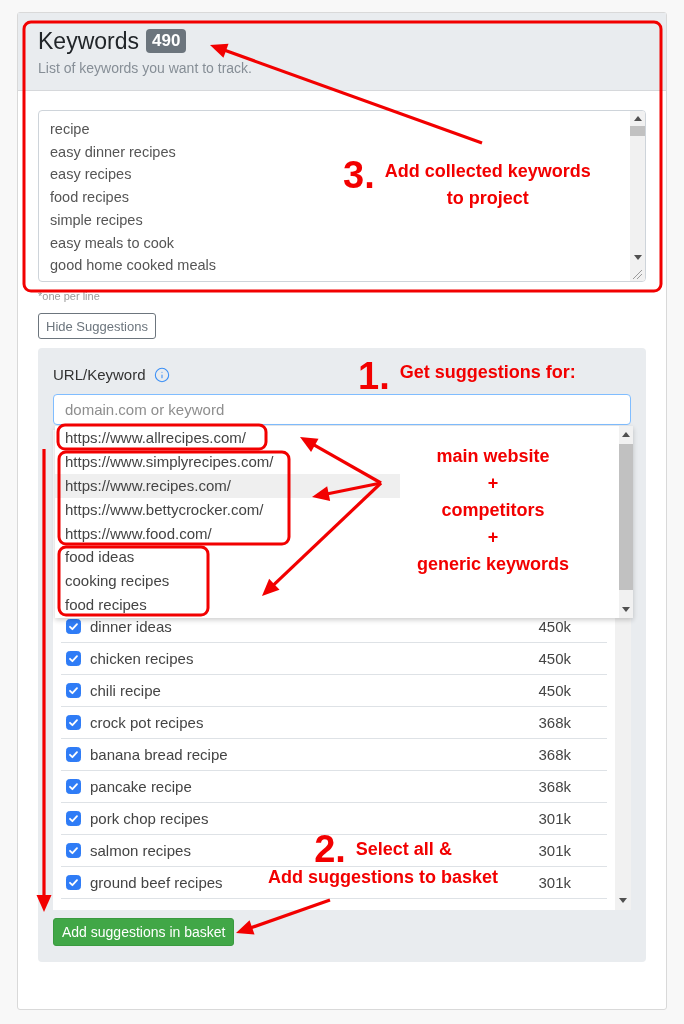 The height and width of the screenshot is (1024, 684). What do you see at coordinates (493, 564) in the screenshot?
I see `annotation-text: generic keywords` at bounding box center [493, 564].